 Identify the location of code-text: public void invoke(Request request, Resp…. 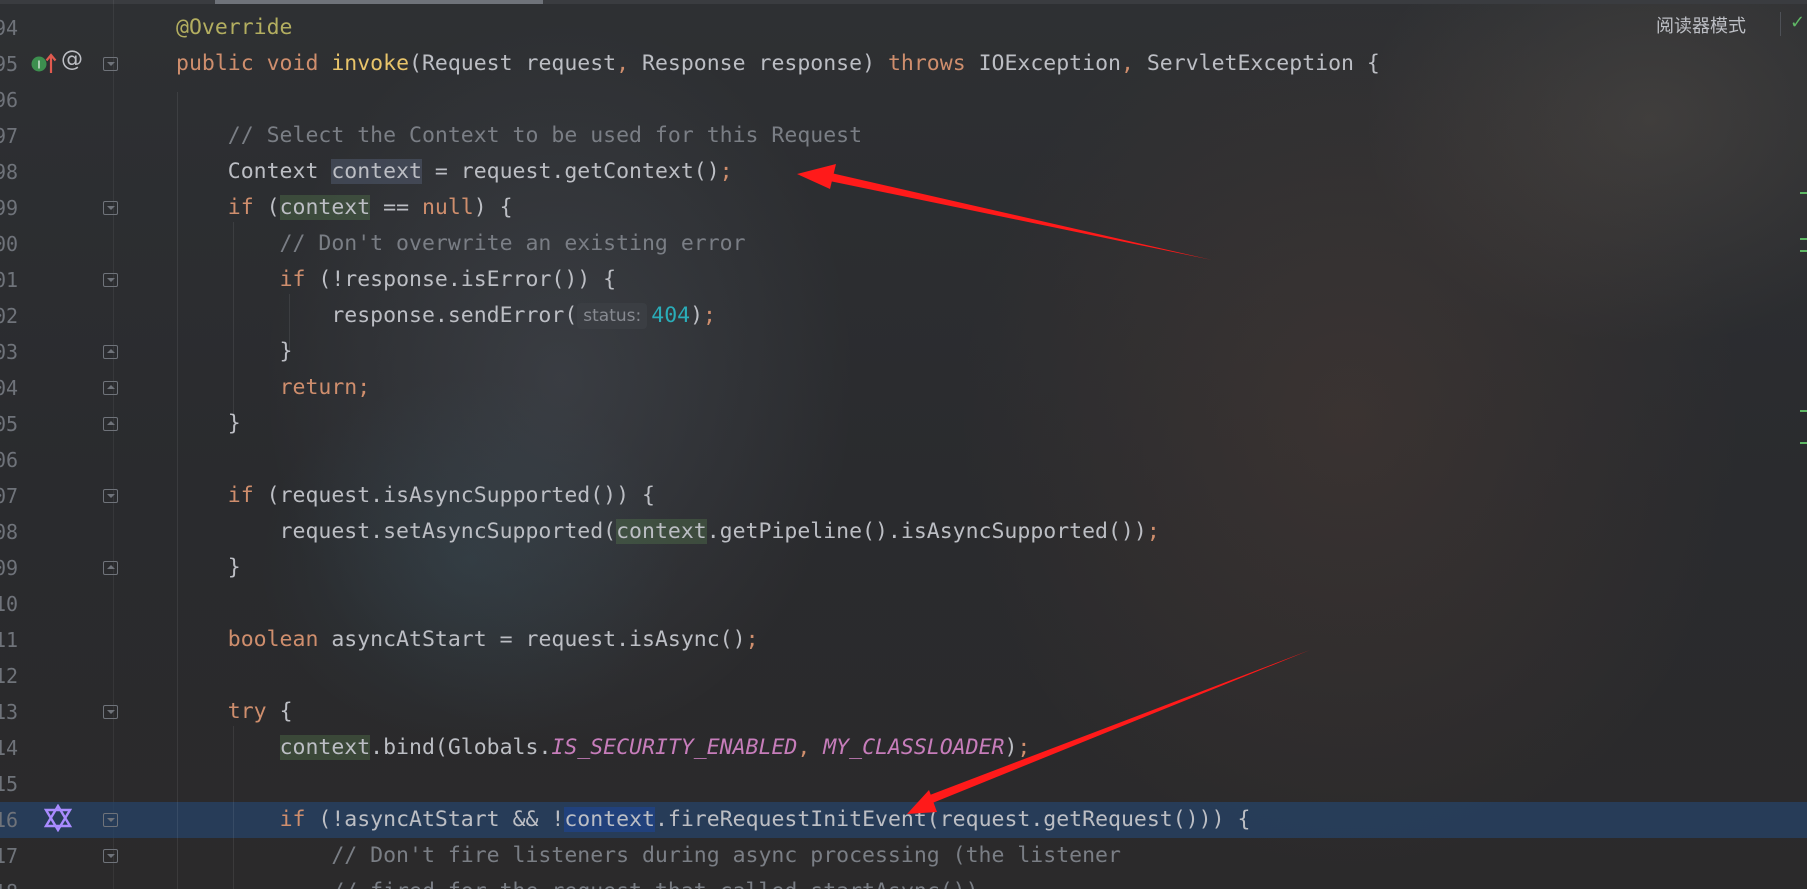
(778, 64).